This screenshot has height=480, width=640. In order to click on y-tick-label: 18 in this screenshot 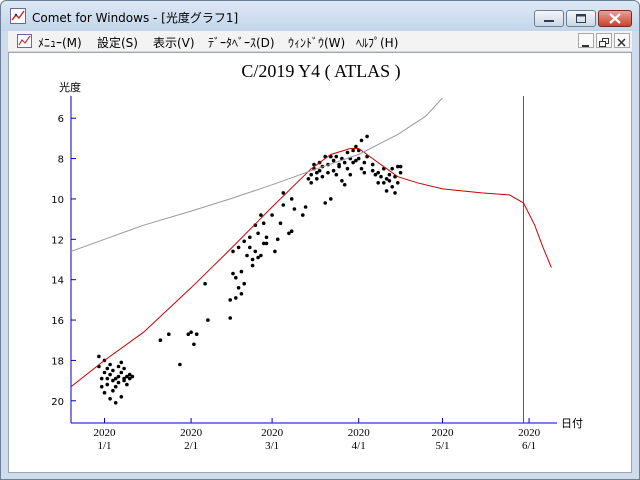, I will do `click(57, 361)`.